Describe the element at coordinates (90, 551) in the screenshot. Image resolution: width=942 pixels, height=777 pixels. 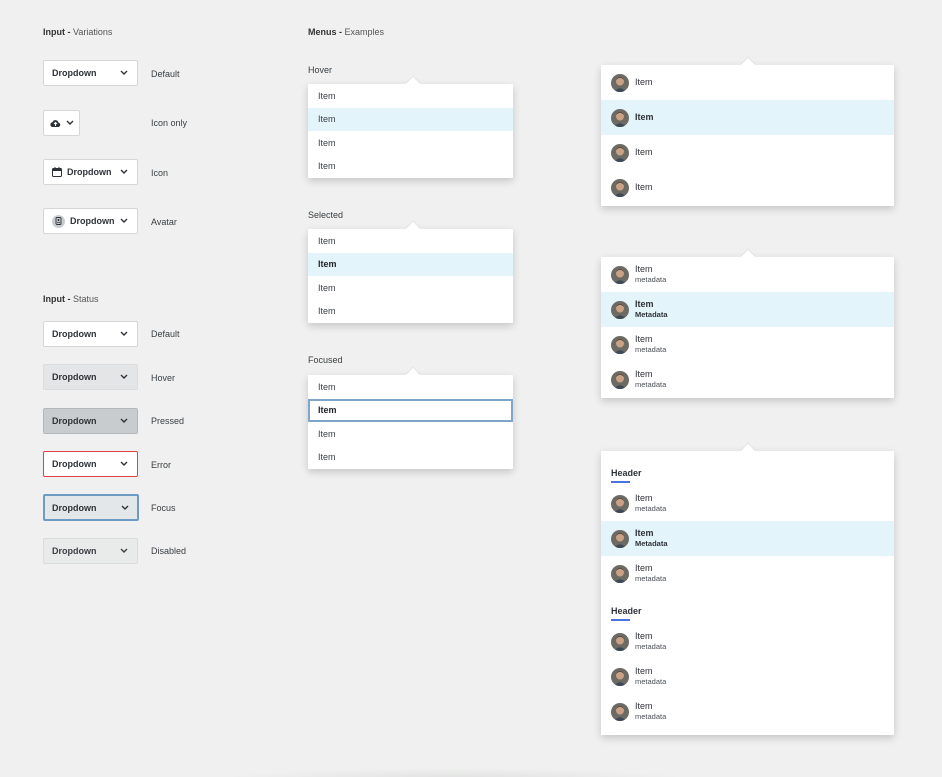
I see `dropdown-status-disabled: Dropdown` at that location.